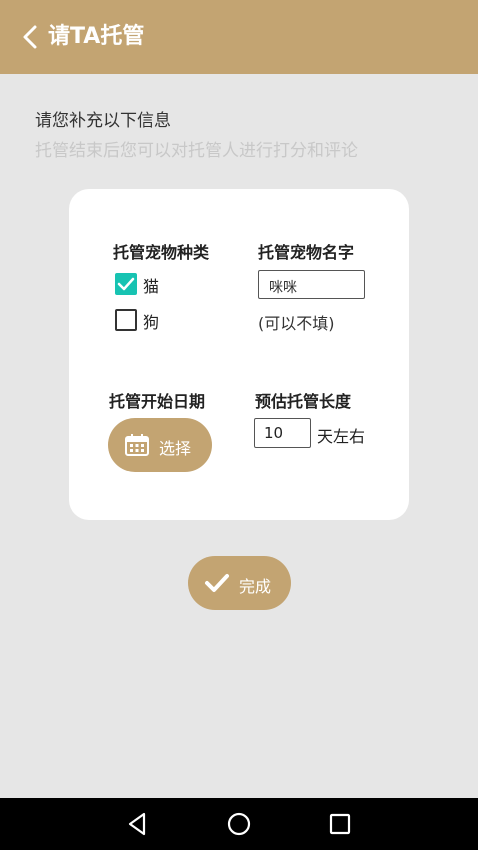 The image size is (478, 850). Describe the element at coordinates (126, 320) in the screenshot. I see `dog-checkbox` at that location.